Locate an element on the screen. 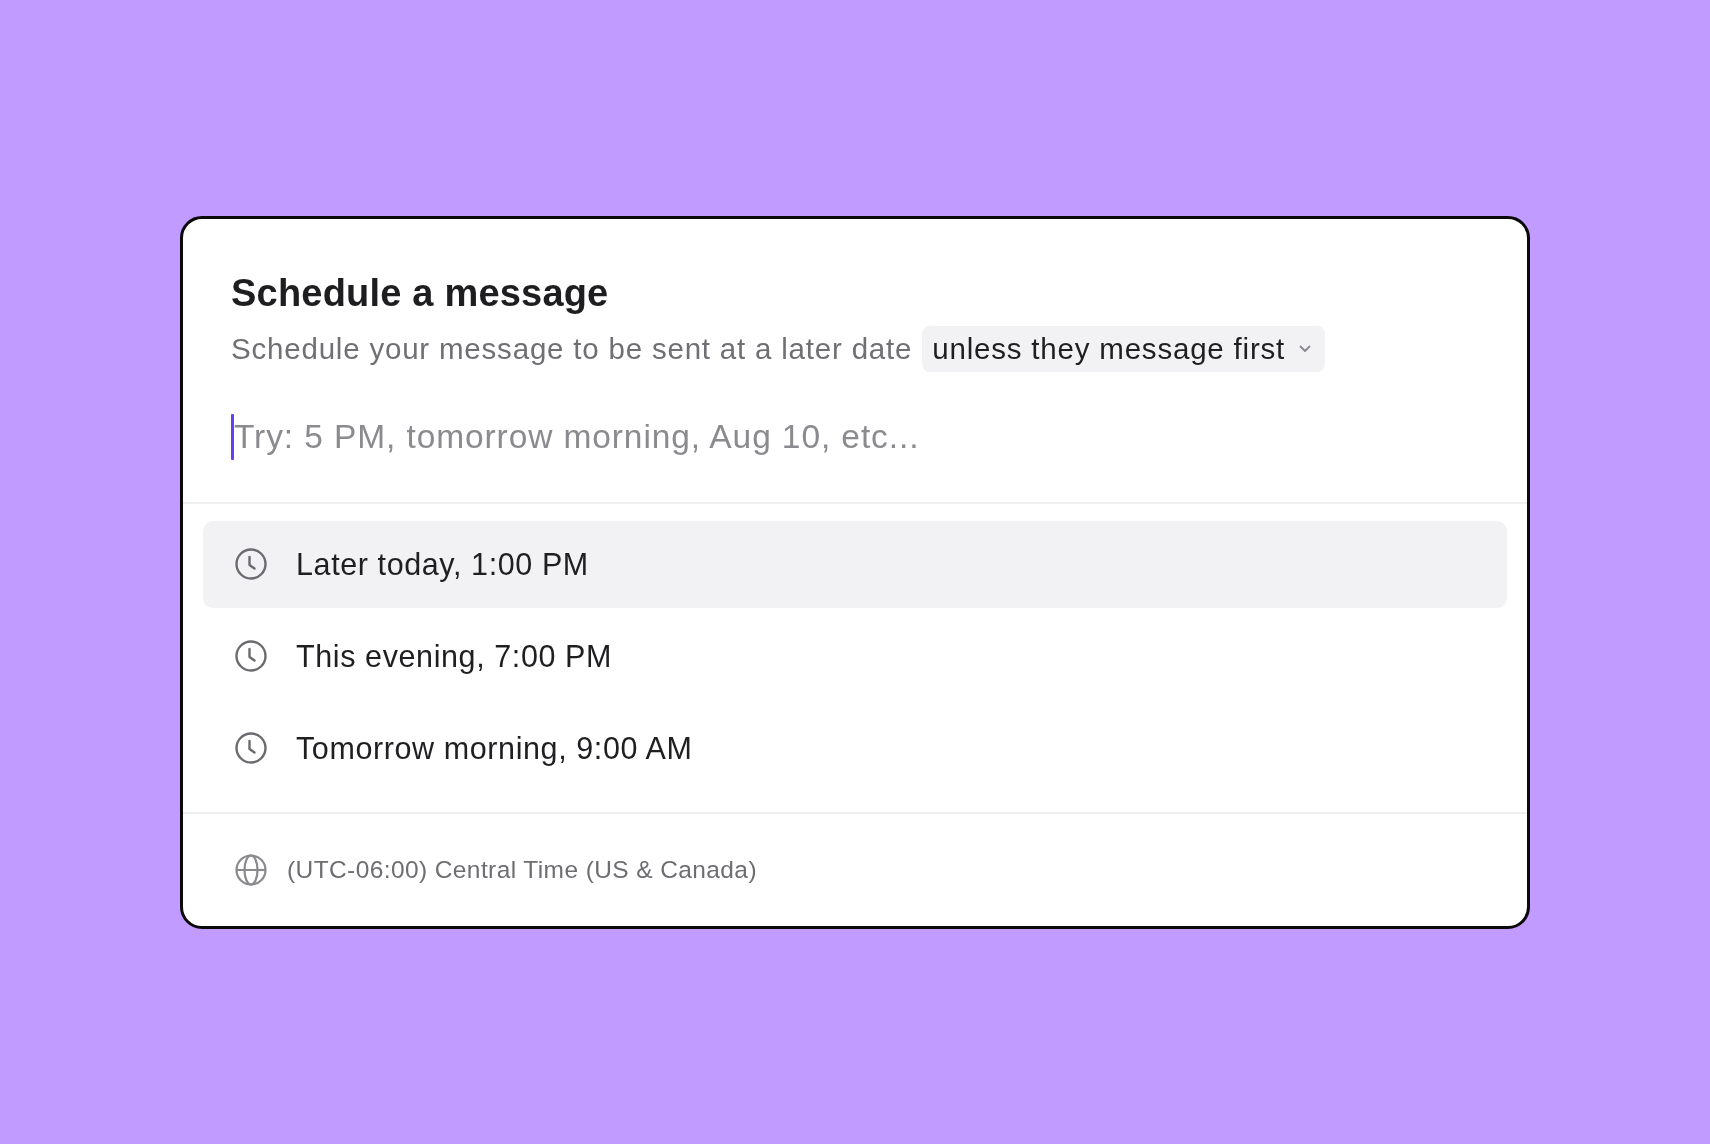 The image size is (1710, 1144). globe-icon is located at coordinates (251, 869).